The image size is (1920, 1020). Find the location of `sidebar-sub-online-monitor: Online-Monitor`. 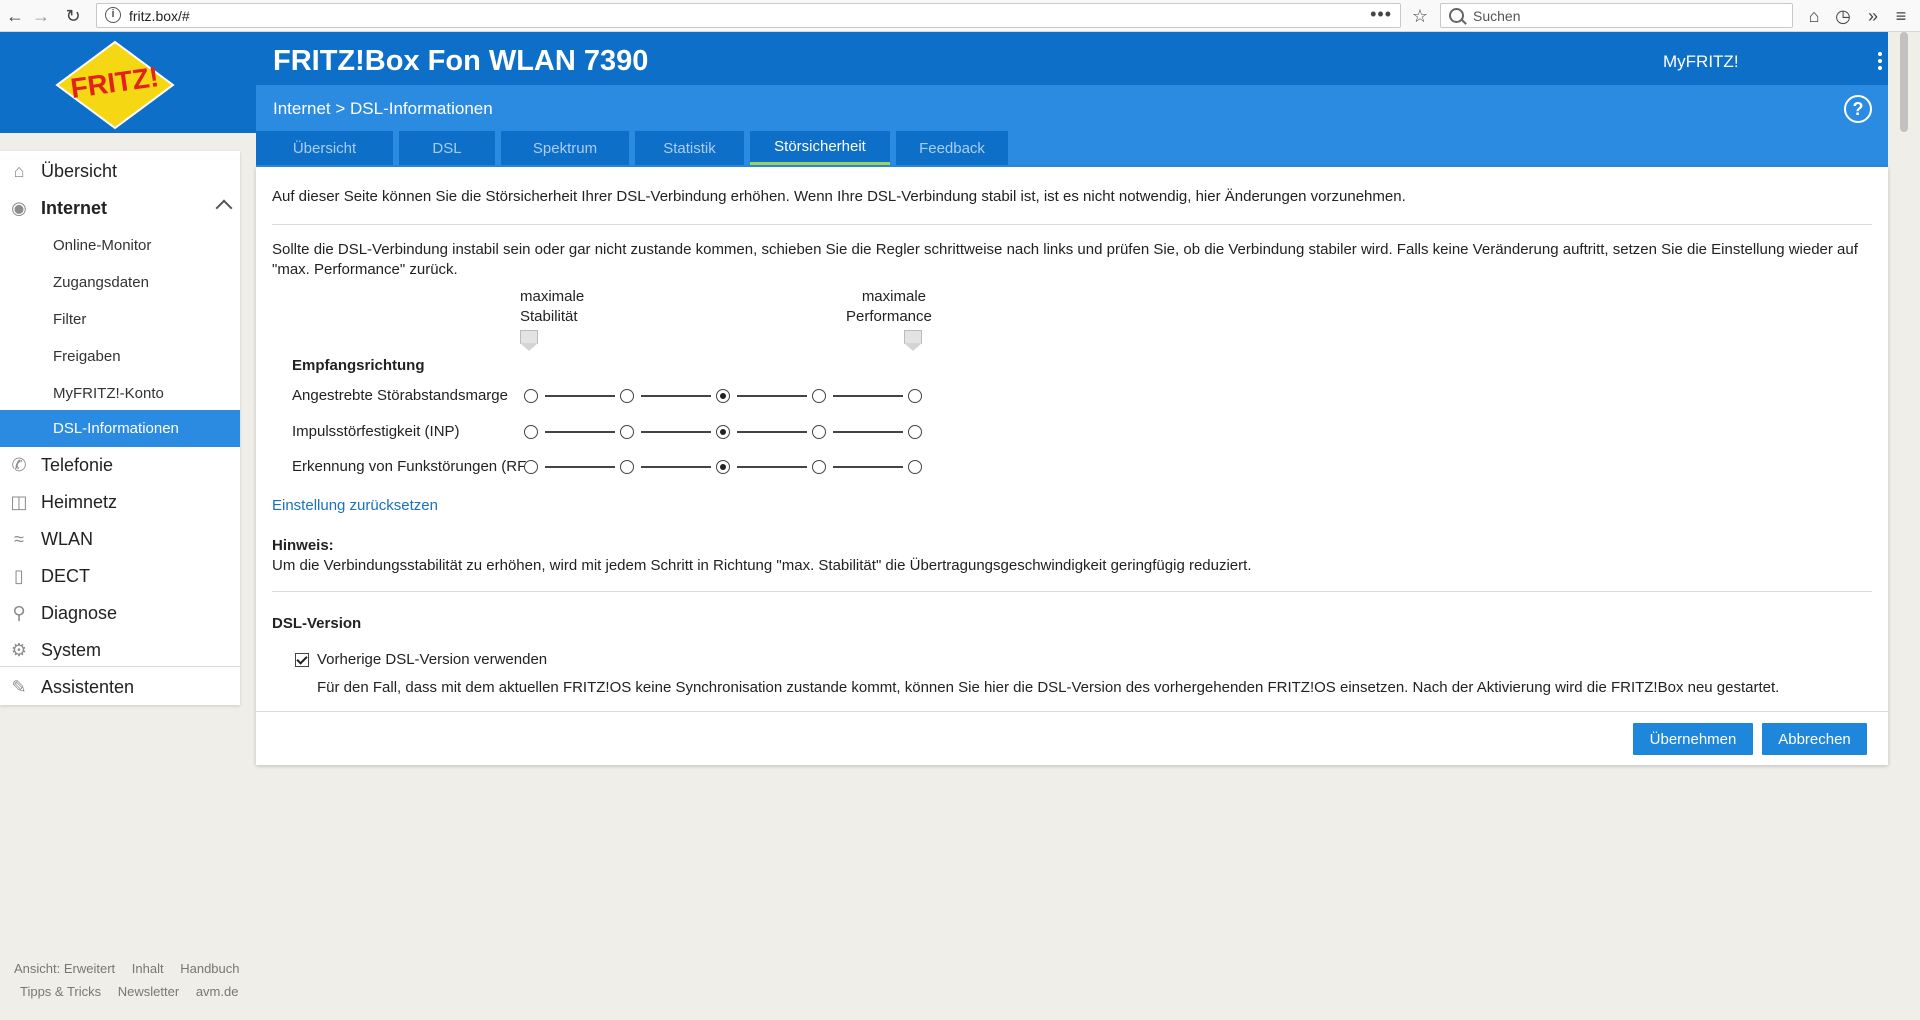

sidebar-sub-online-monitor: Online-Monitor is located at coordinates (120, 245).